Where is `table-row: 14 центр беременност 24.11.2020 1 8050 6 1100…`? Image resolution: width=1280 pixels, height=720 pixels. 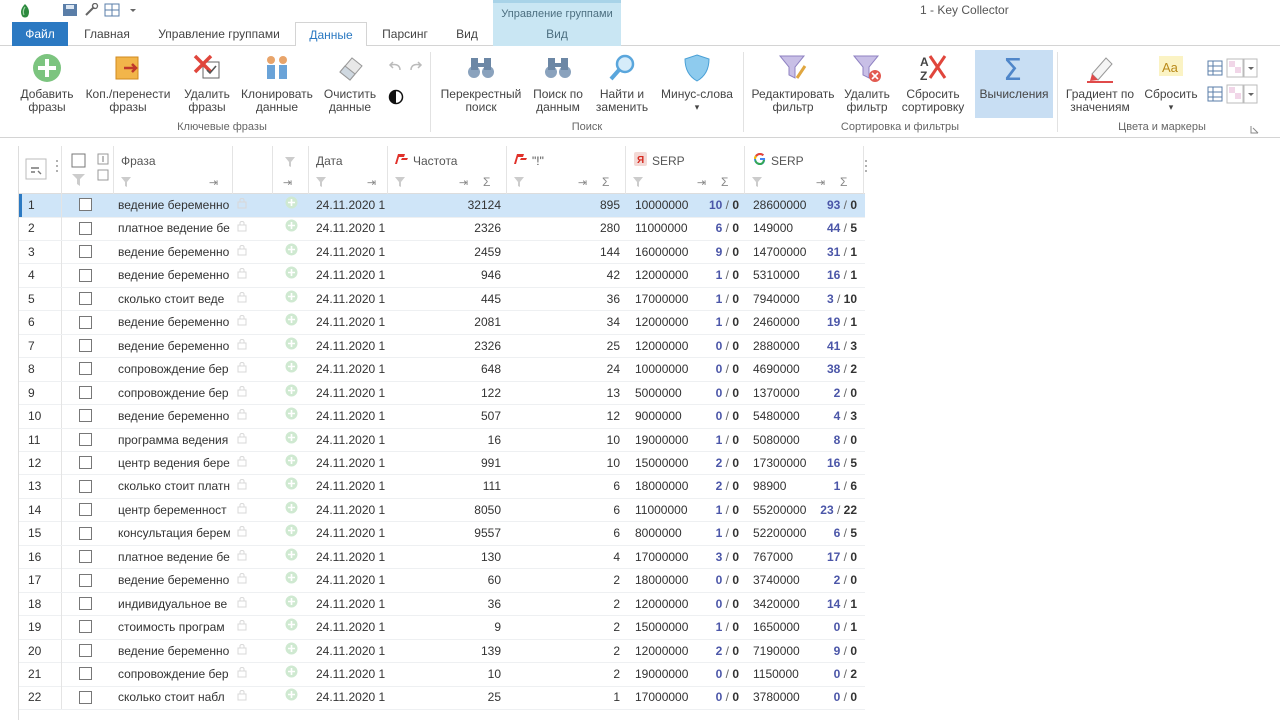 table-row: 14 центр беременност 24.11.2020 1 8050 6 1100… is located at coordinates (442, 510).